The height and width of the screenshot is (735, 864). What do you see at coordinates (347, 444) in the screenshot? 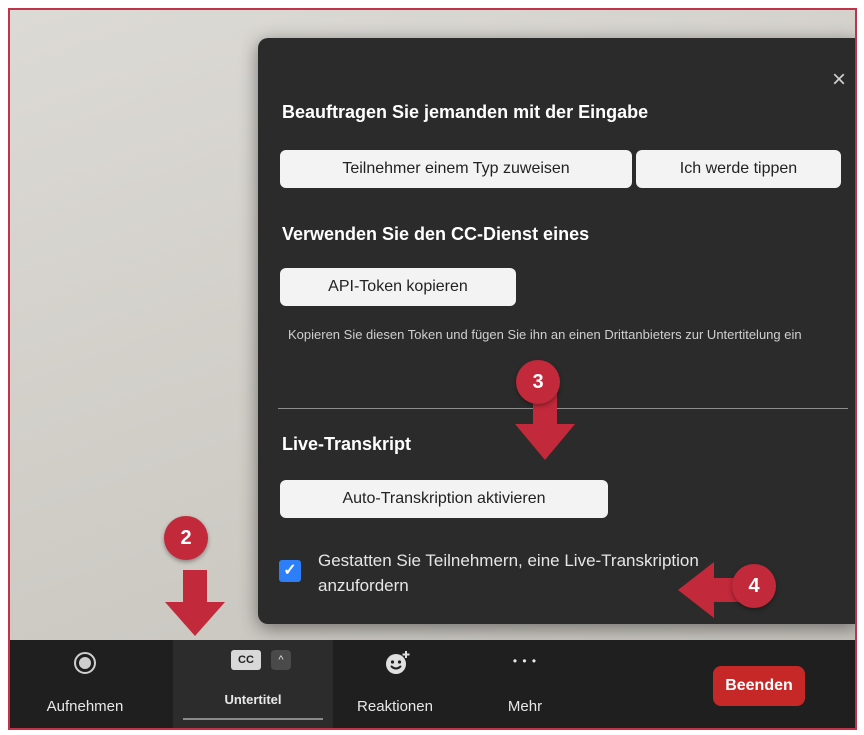
I see `live-transcript-heading: Live-Transkript` at bounding box center [347, 444].